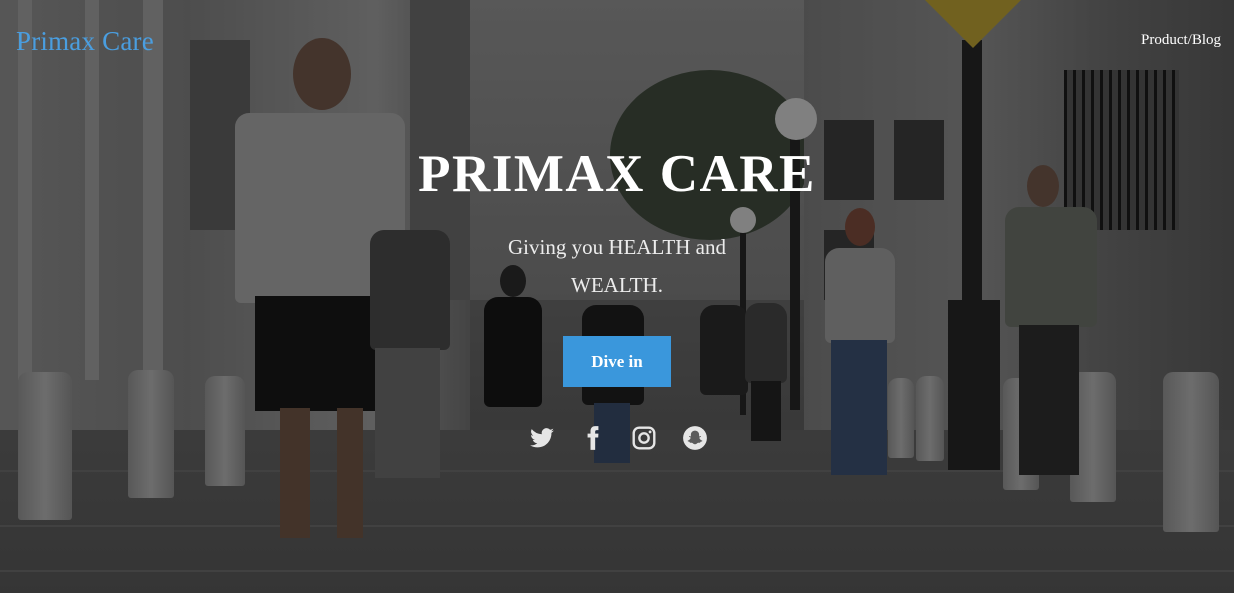  What do you see at coordinates (695, 438) in the screenshot?
I see `snapchat-icon` at bounding box center [695, 438].